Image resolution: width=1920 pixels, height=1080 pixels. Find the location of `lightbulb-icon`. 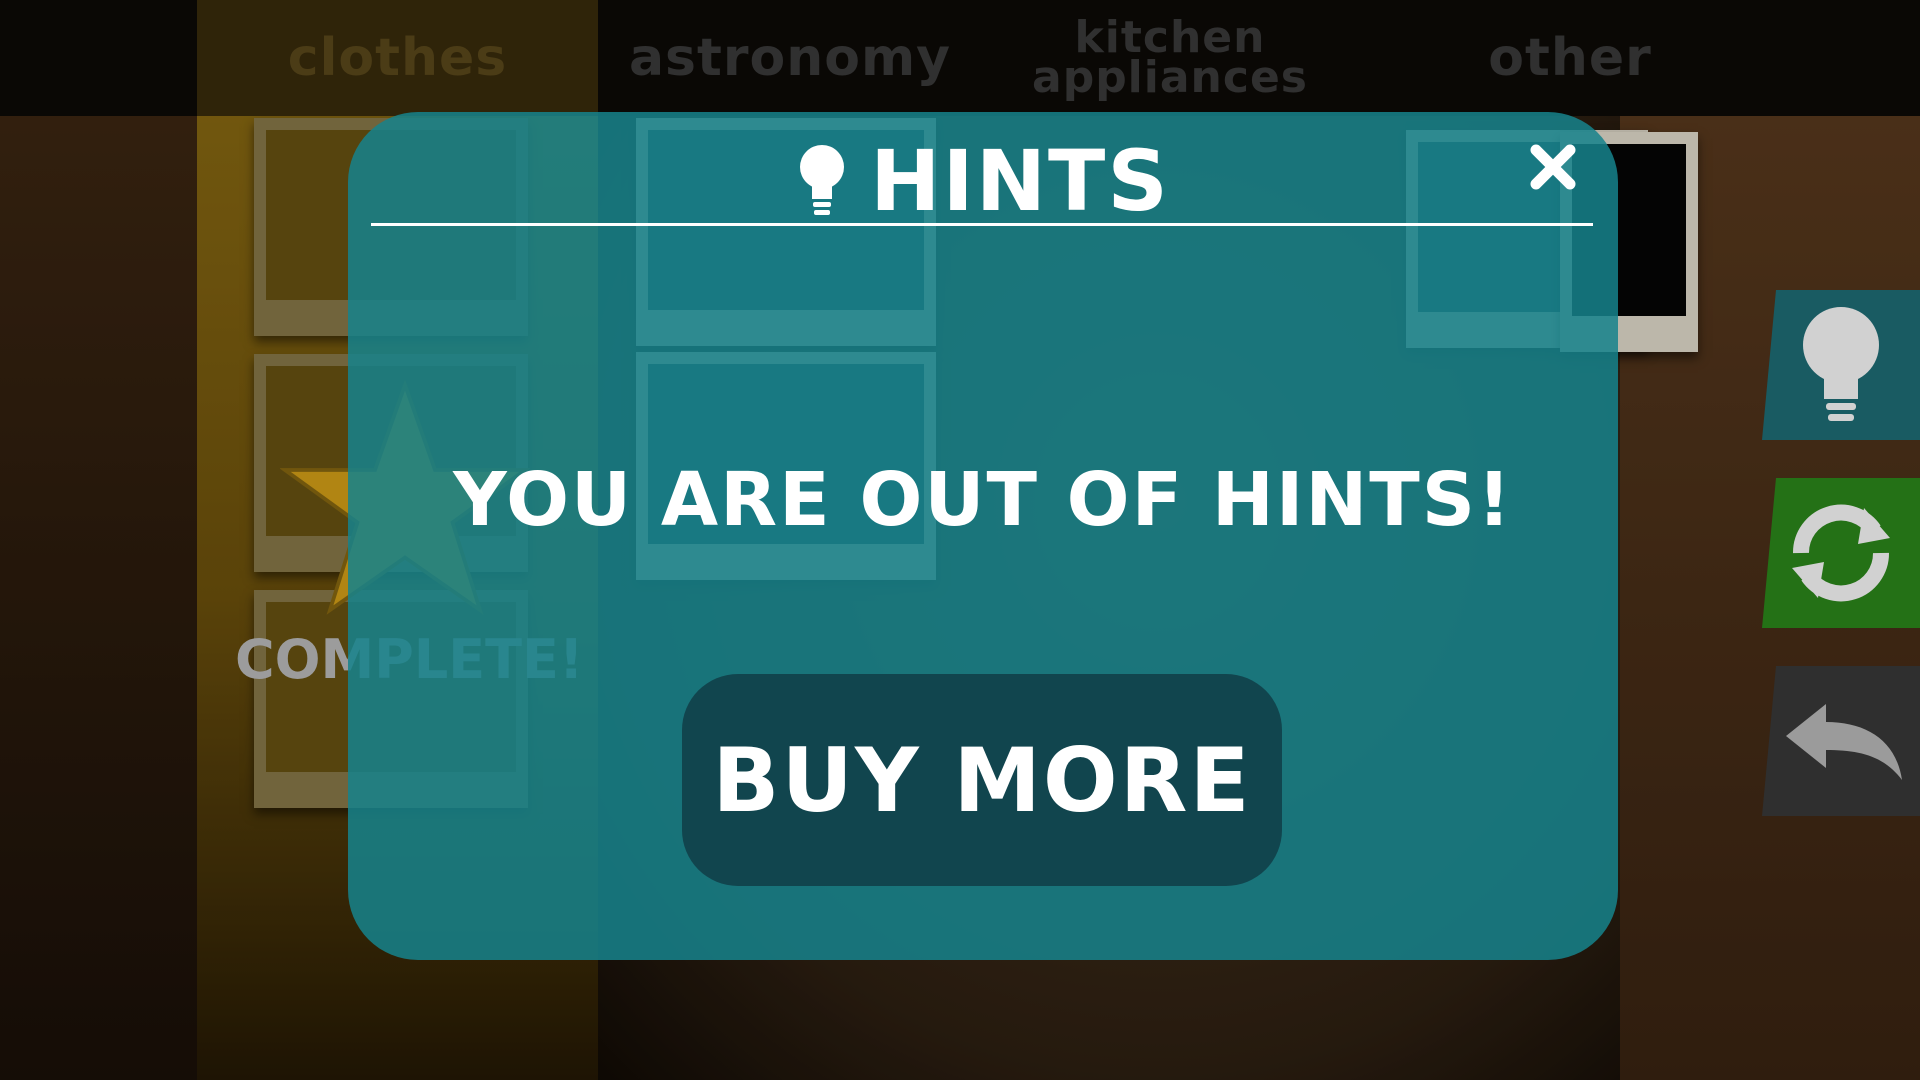

lightbulb-icon is located at coordinates (822, 180).